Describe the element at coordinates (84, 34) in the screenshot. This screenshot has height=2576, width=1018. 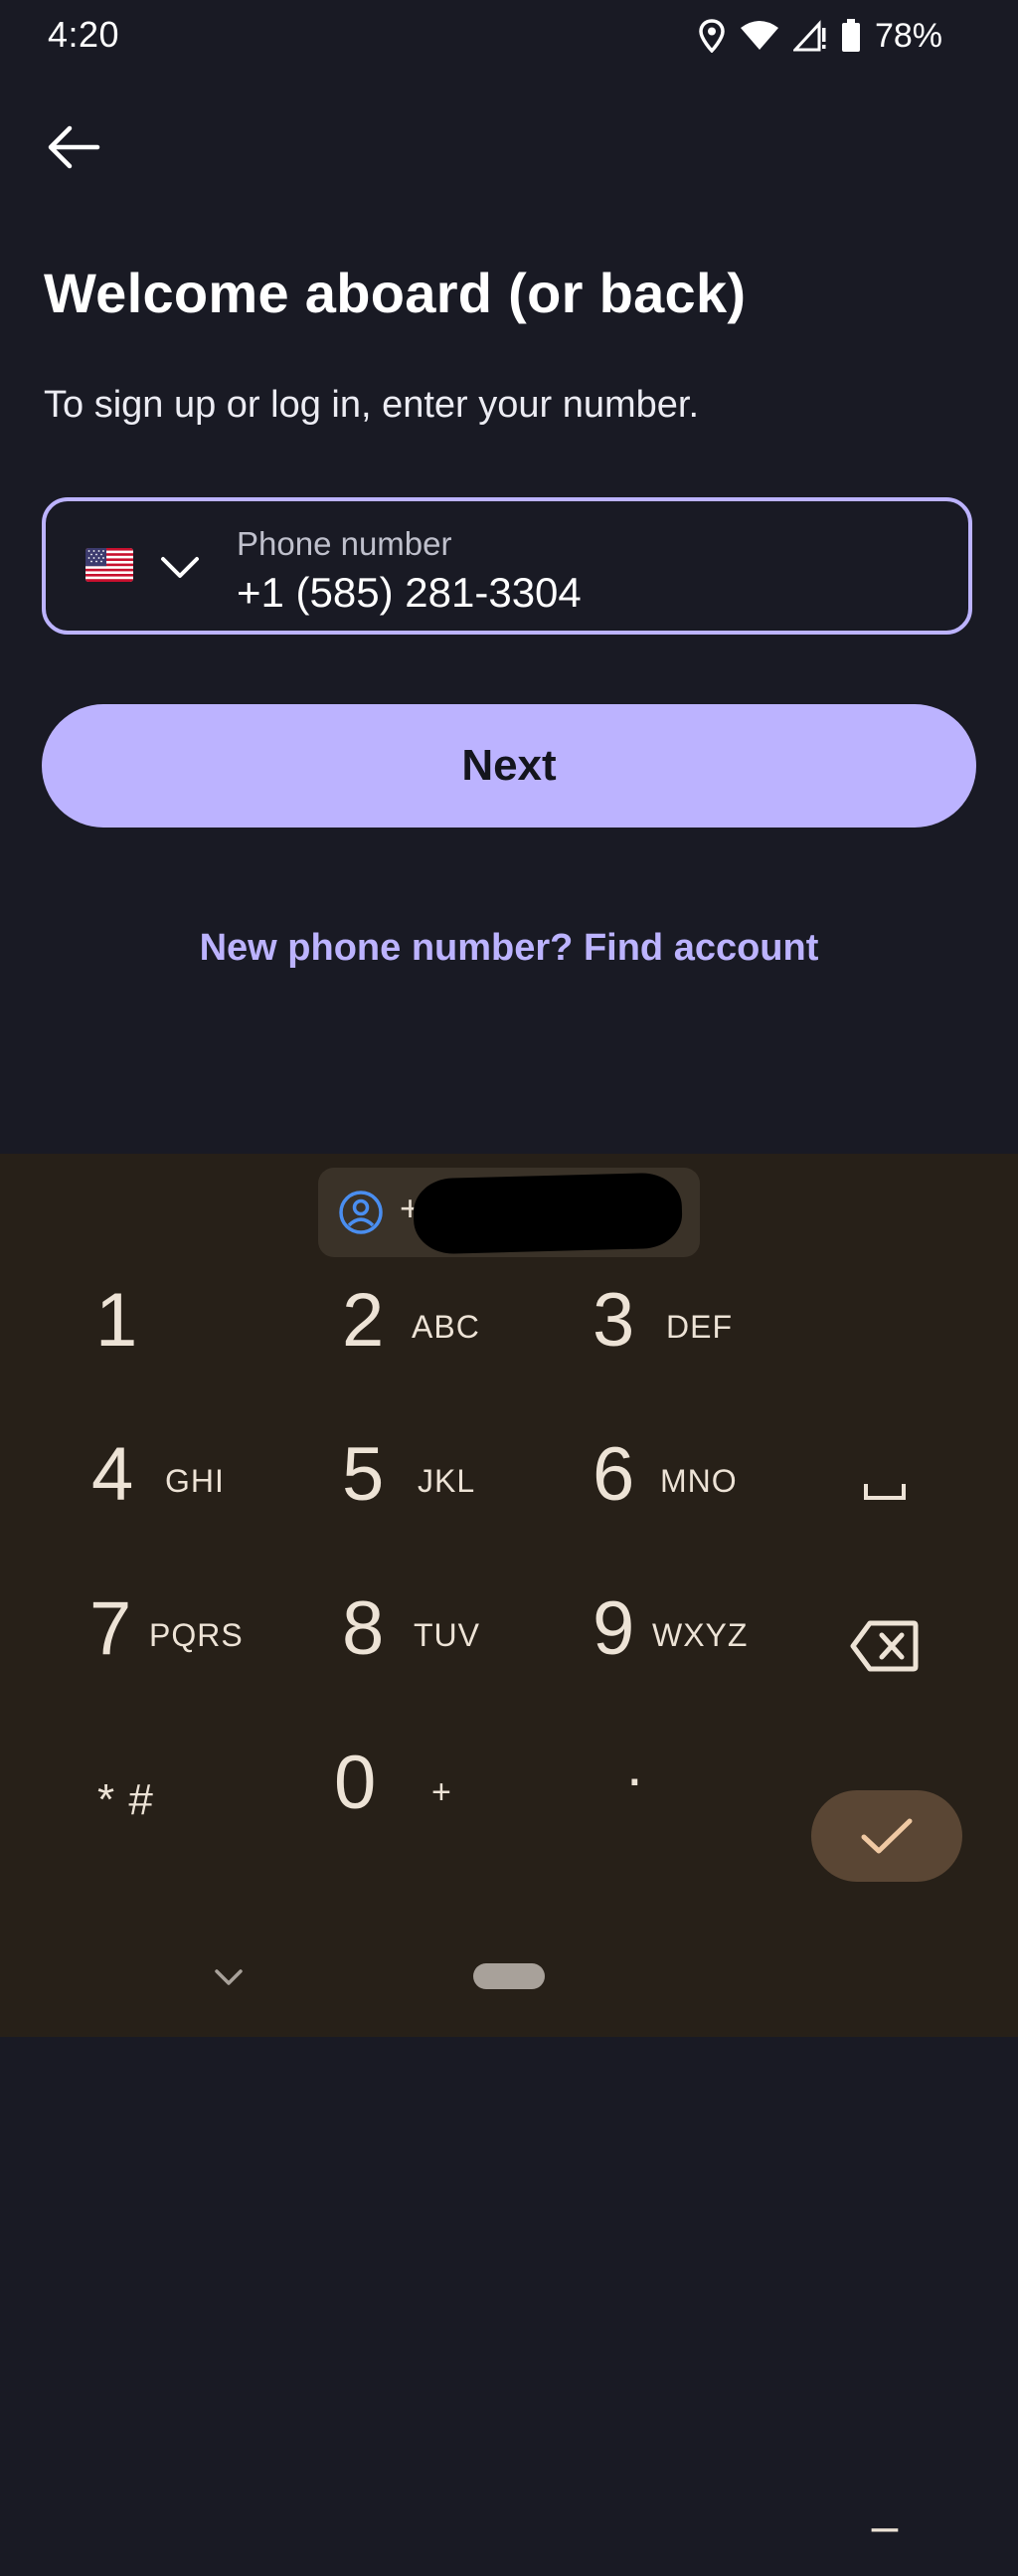
I see `status-time: 4:20` at that location.